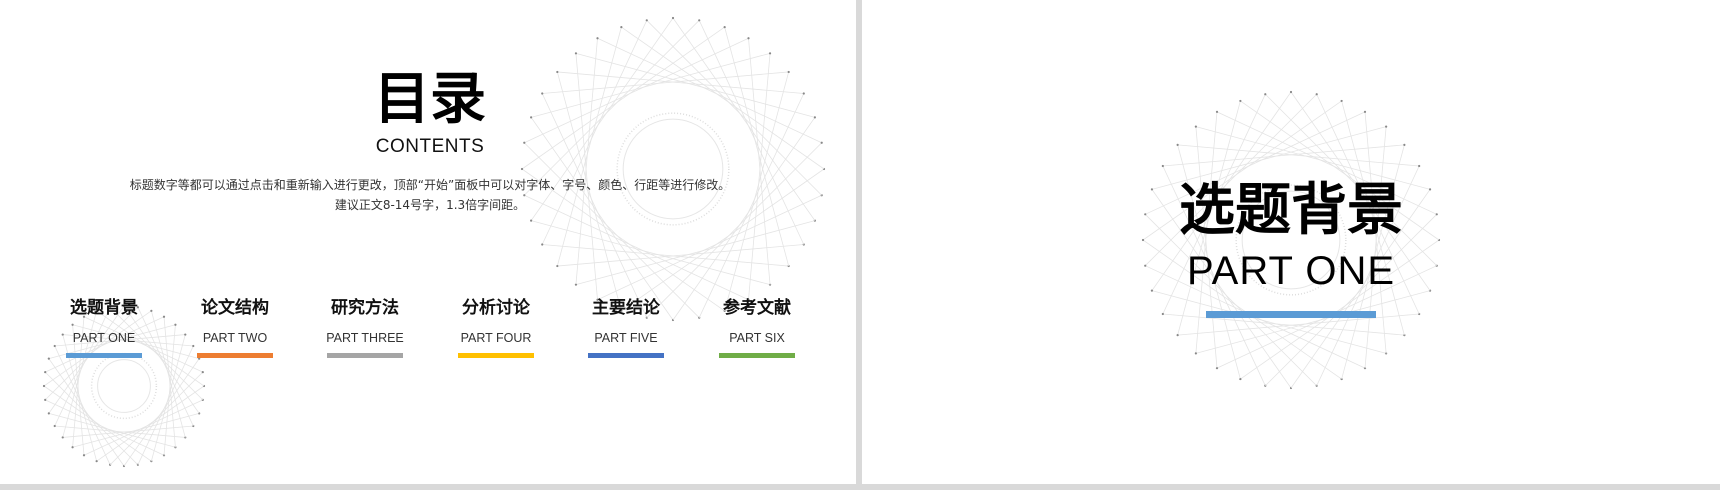 The width and height of the screenshot is (1720, 490). Describe the element at coordinates (365, 338) in the screenshot. I see `part-subtitle: PART THREE` at that location.